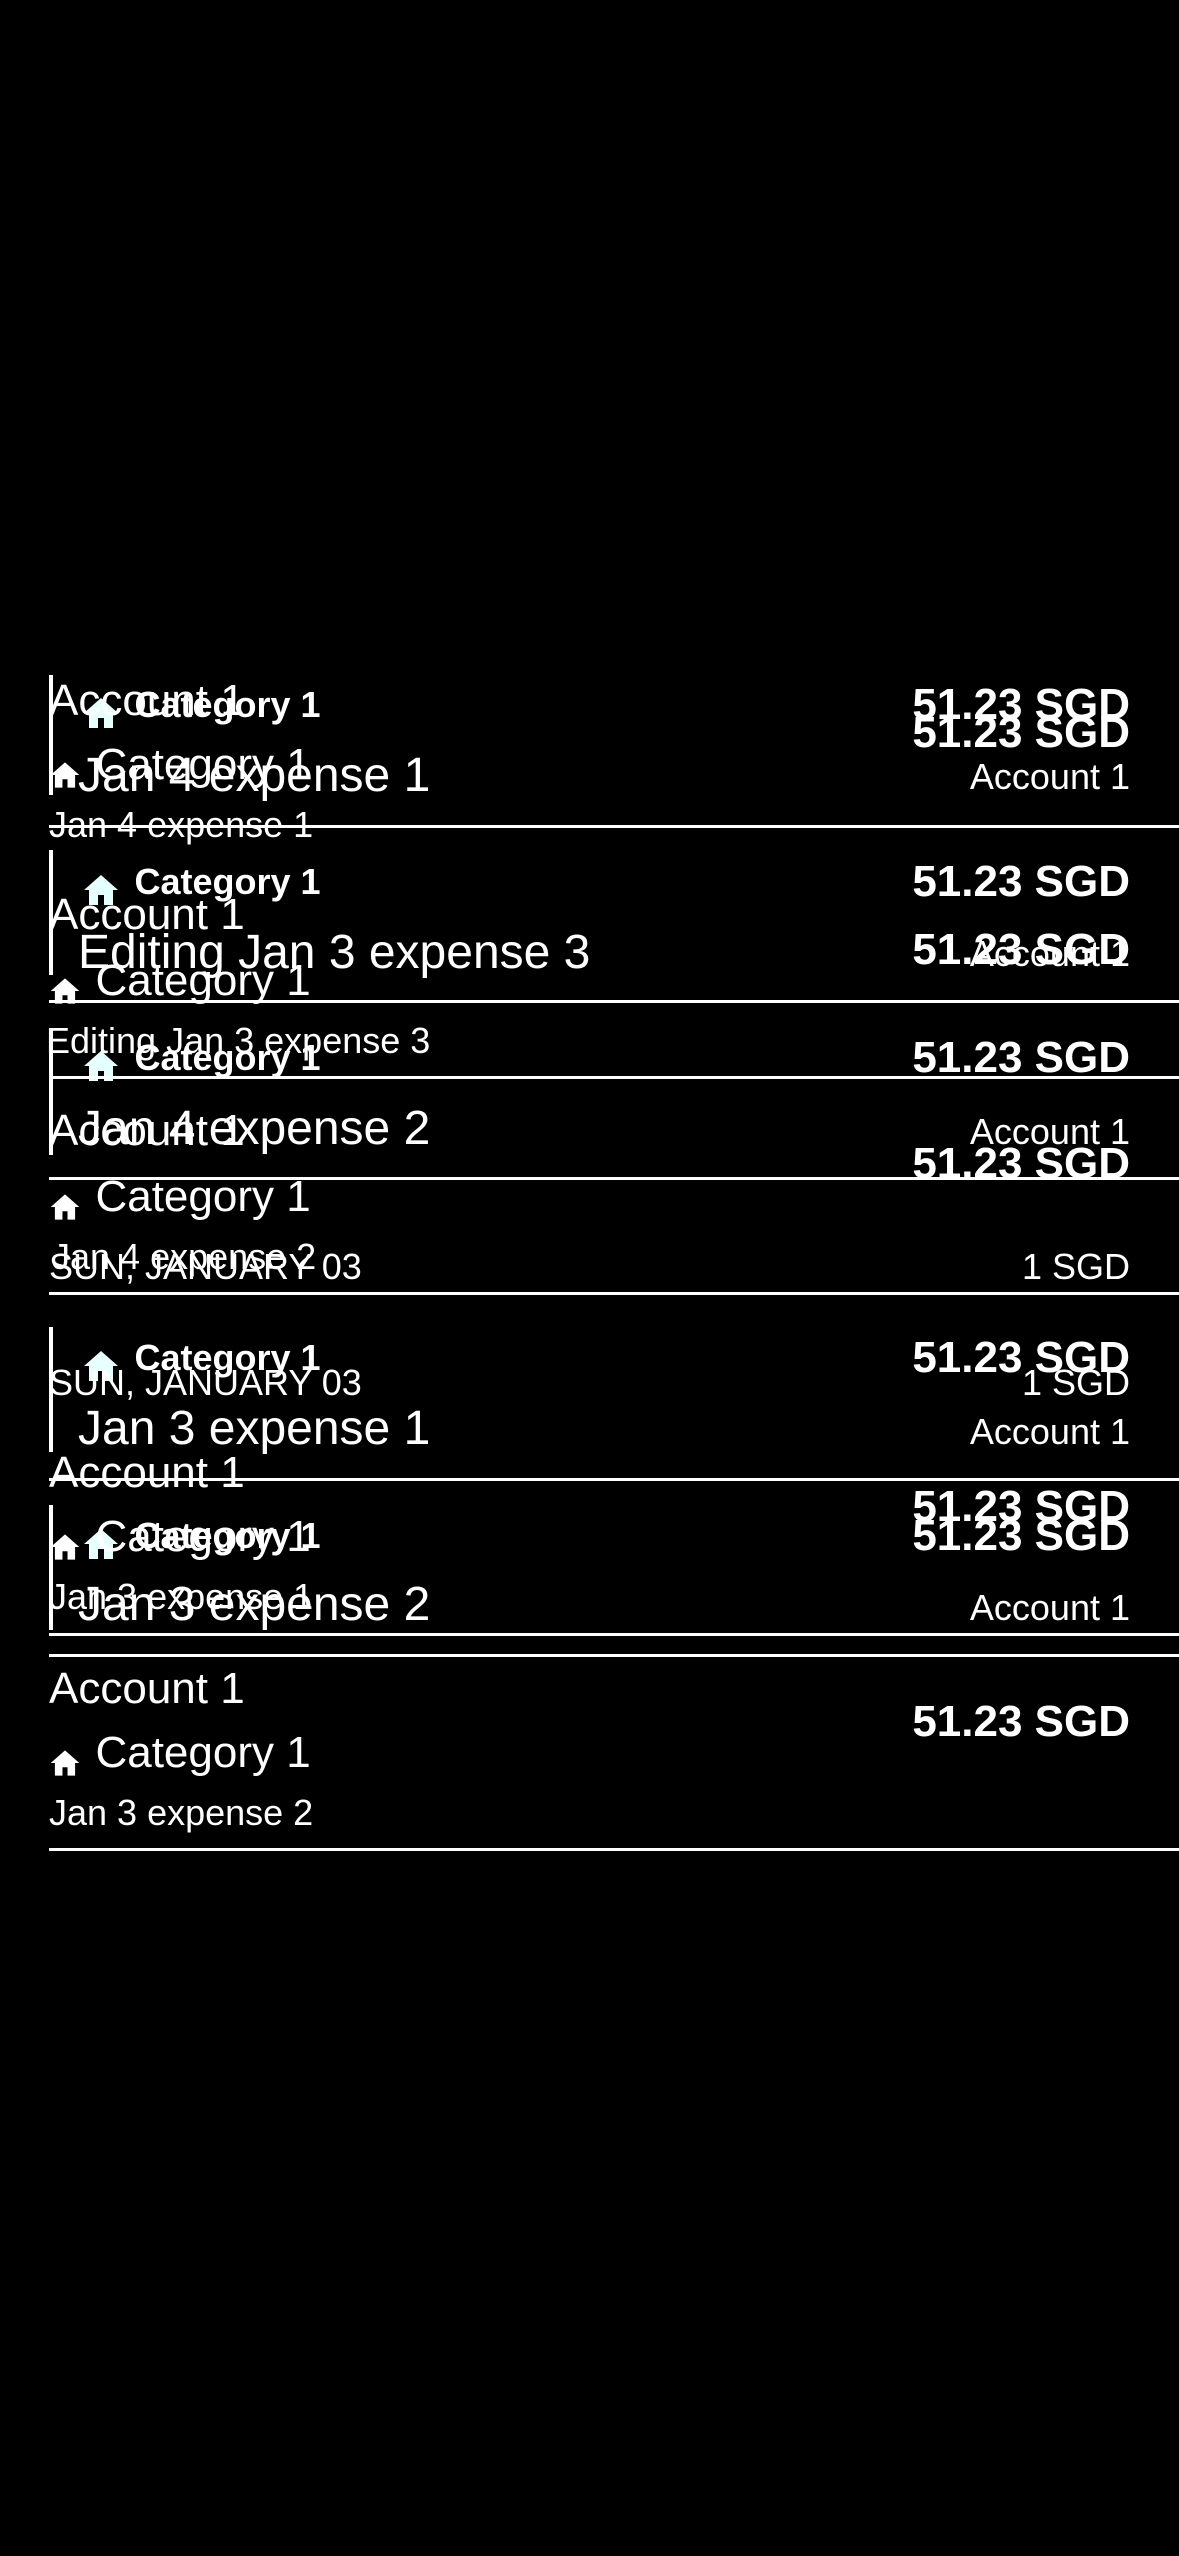  I want to click on expense-title: Jan 4 expense 1, so click(181, 824).